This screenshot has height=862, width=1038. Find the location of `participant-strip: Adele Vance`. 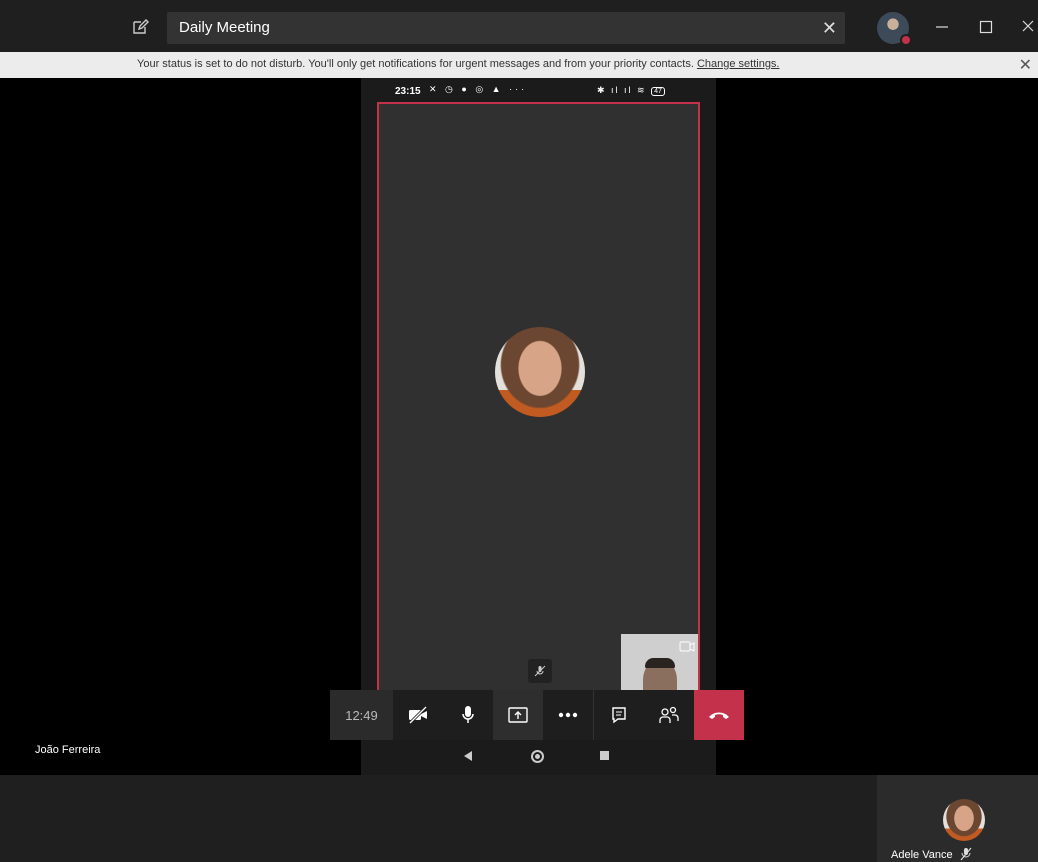

participant-strip: Adele Vance is located at coordinates (519, 818).